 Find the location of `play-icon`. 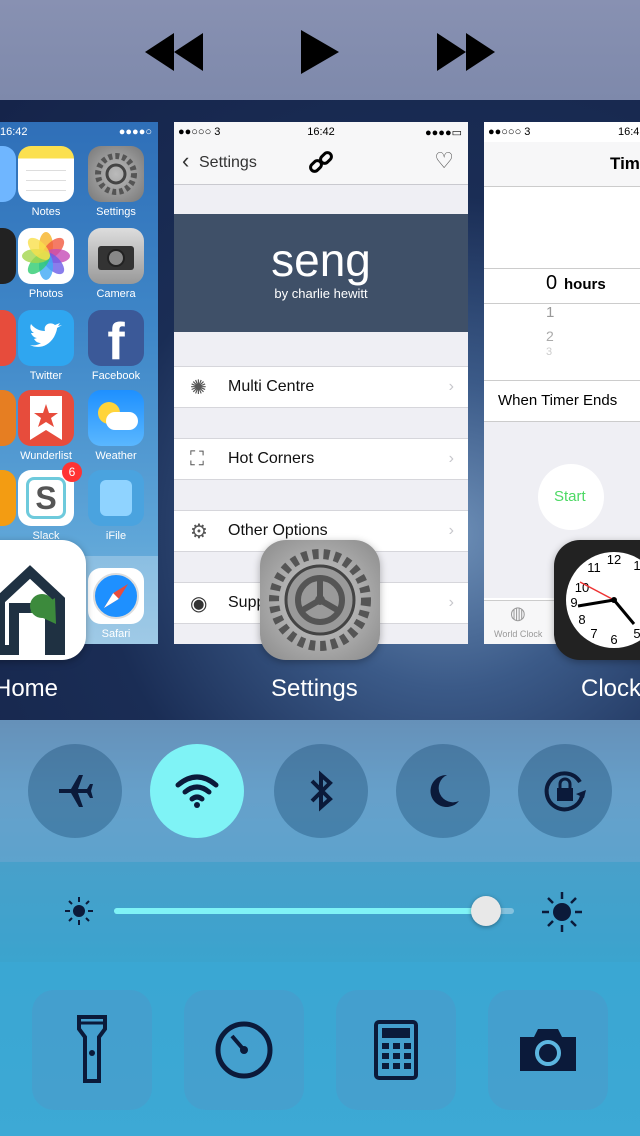

play-icon is located at coordinates (320, 52).